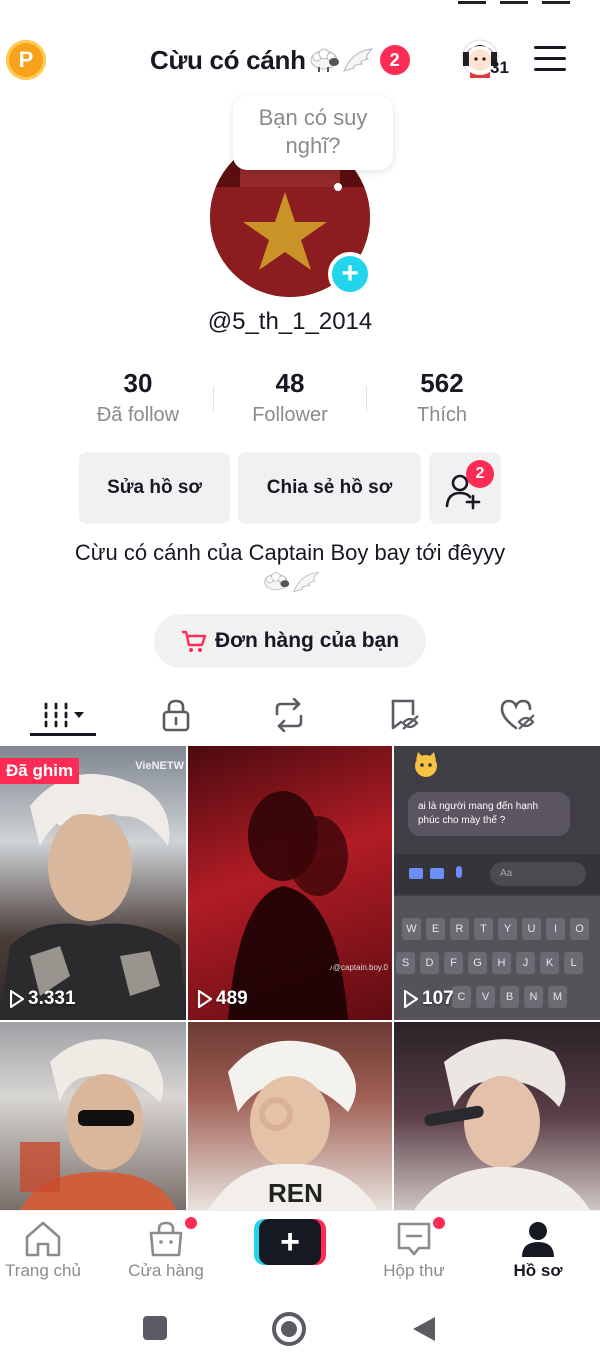 The width and height of the screenshot is (600, 1368). I want to click on account-switcher: Cừu có cánh 2, so click(280, 60).